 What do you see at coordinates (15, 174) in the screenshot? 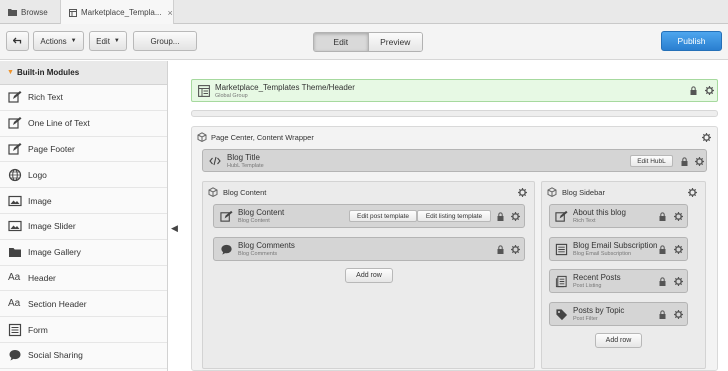
I see `globe-icon` at bounding box center [15, 174].